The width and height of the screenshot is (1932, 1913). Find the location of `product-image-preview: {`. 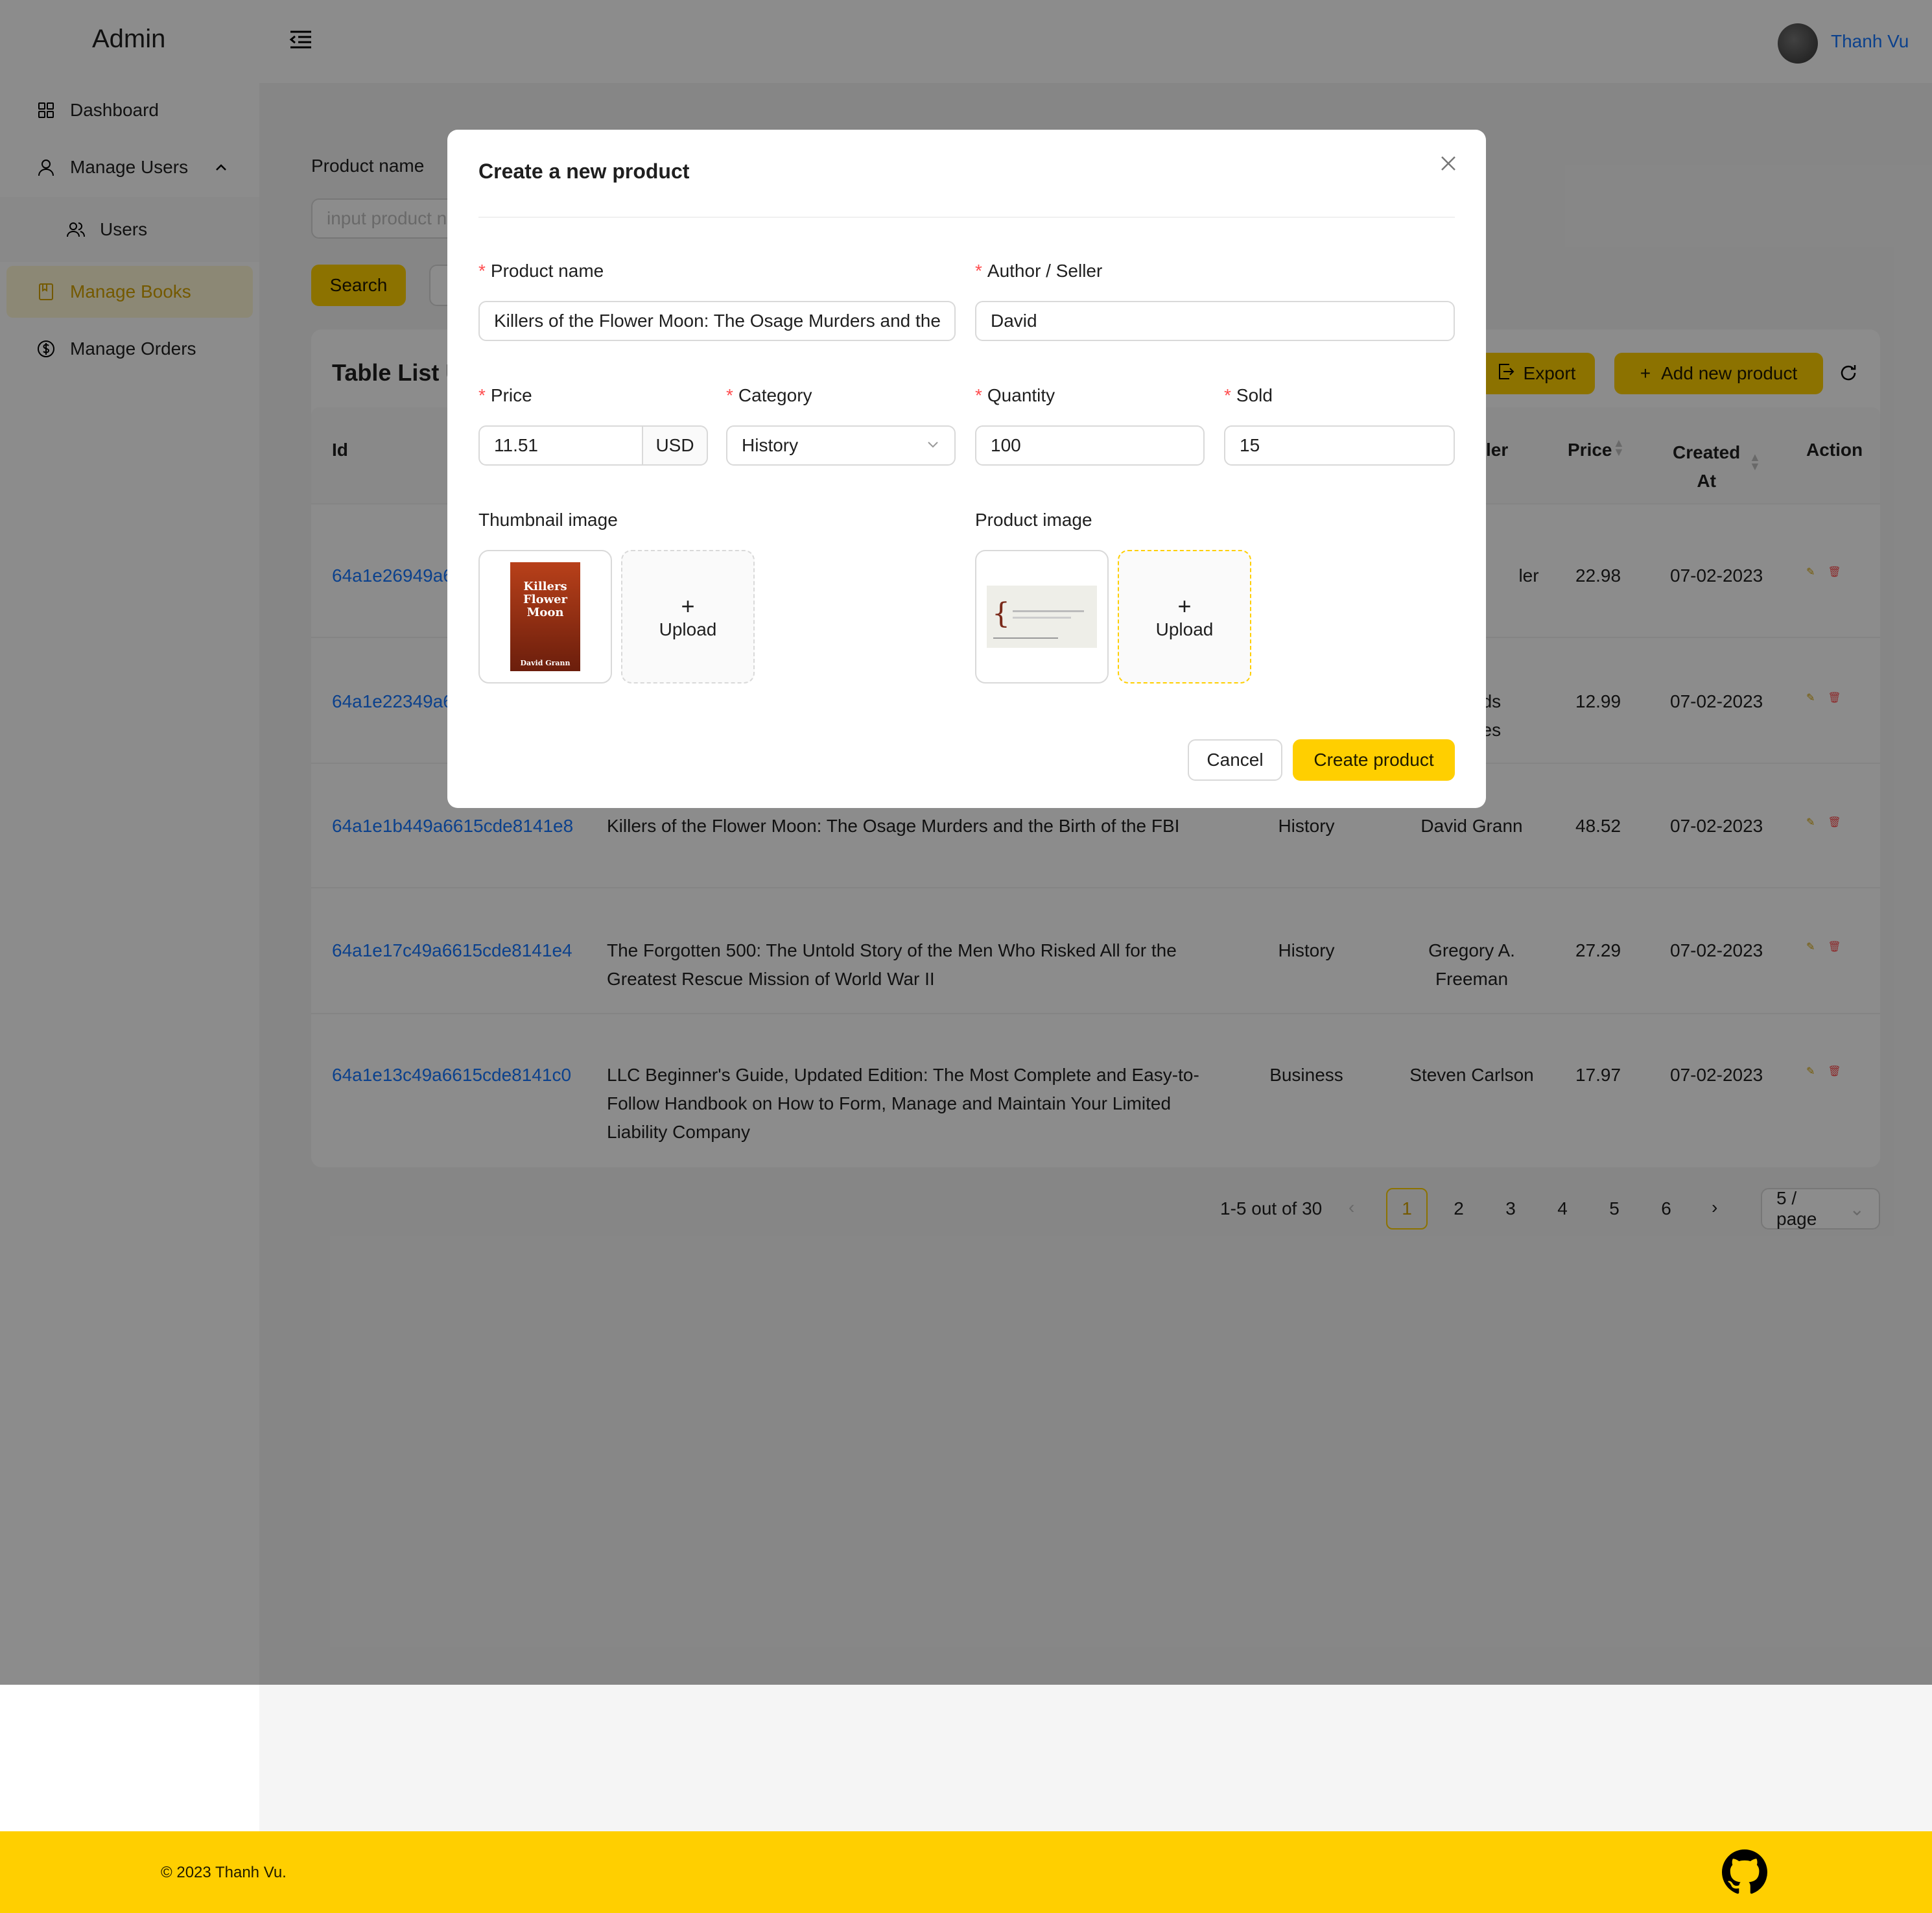

product-image-preview: { is located at coordinates (1042, 616).